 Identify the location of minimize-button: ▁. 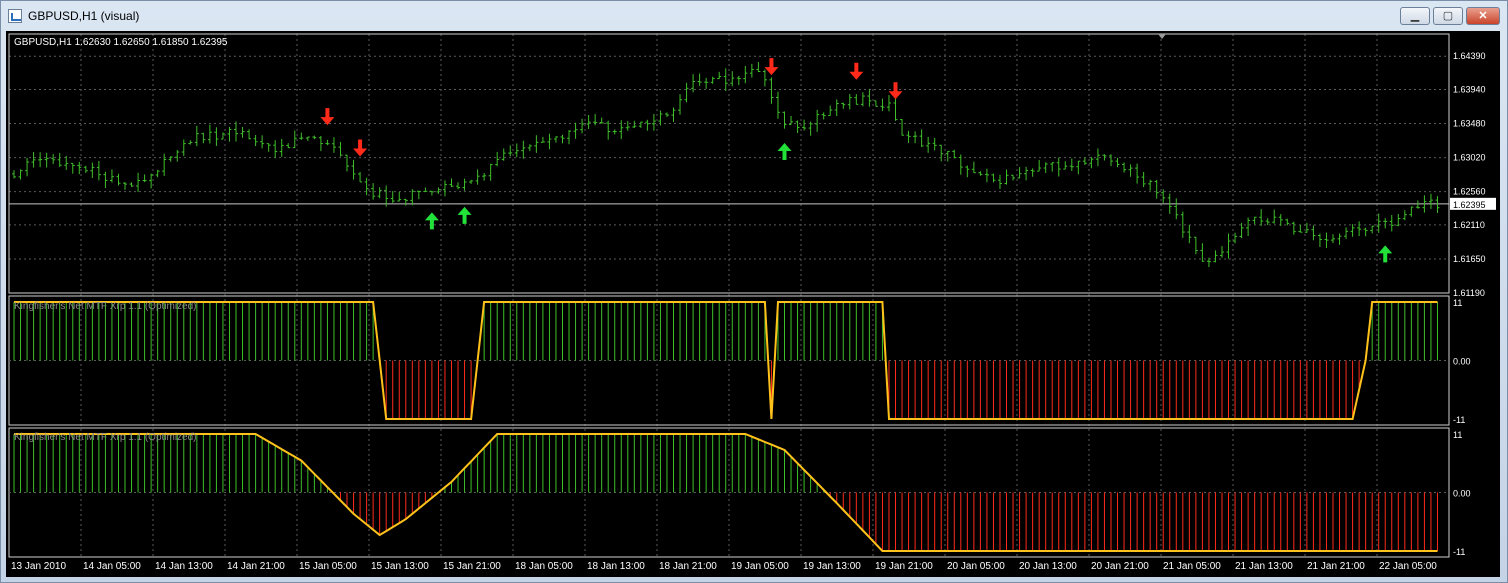
(1415, 16).